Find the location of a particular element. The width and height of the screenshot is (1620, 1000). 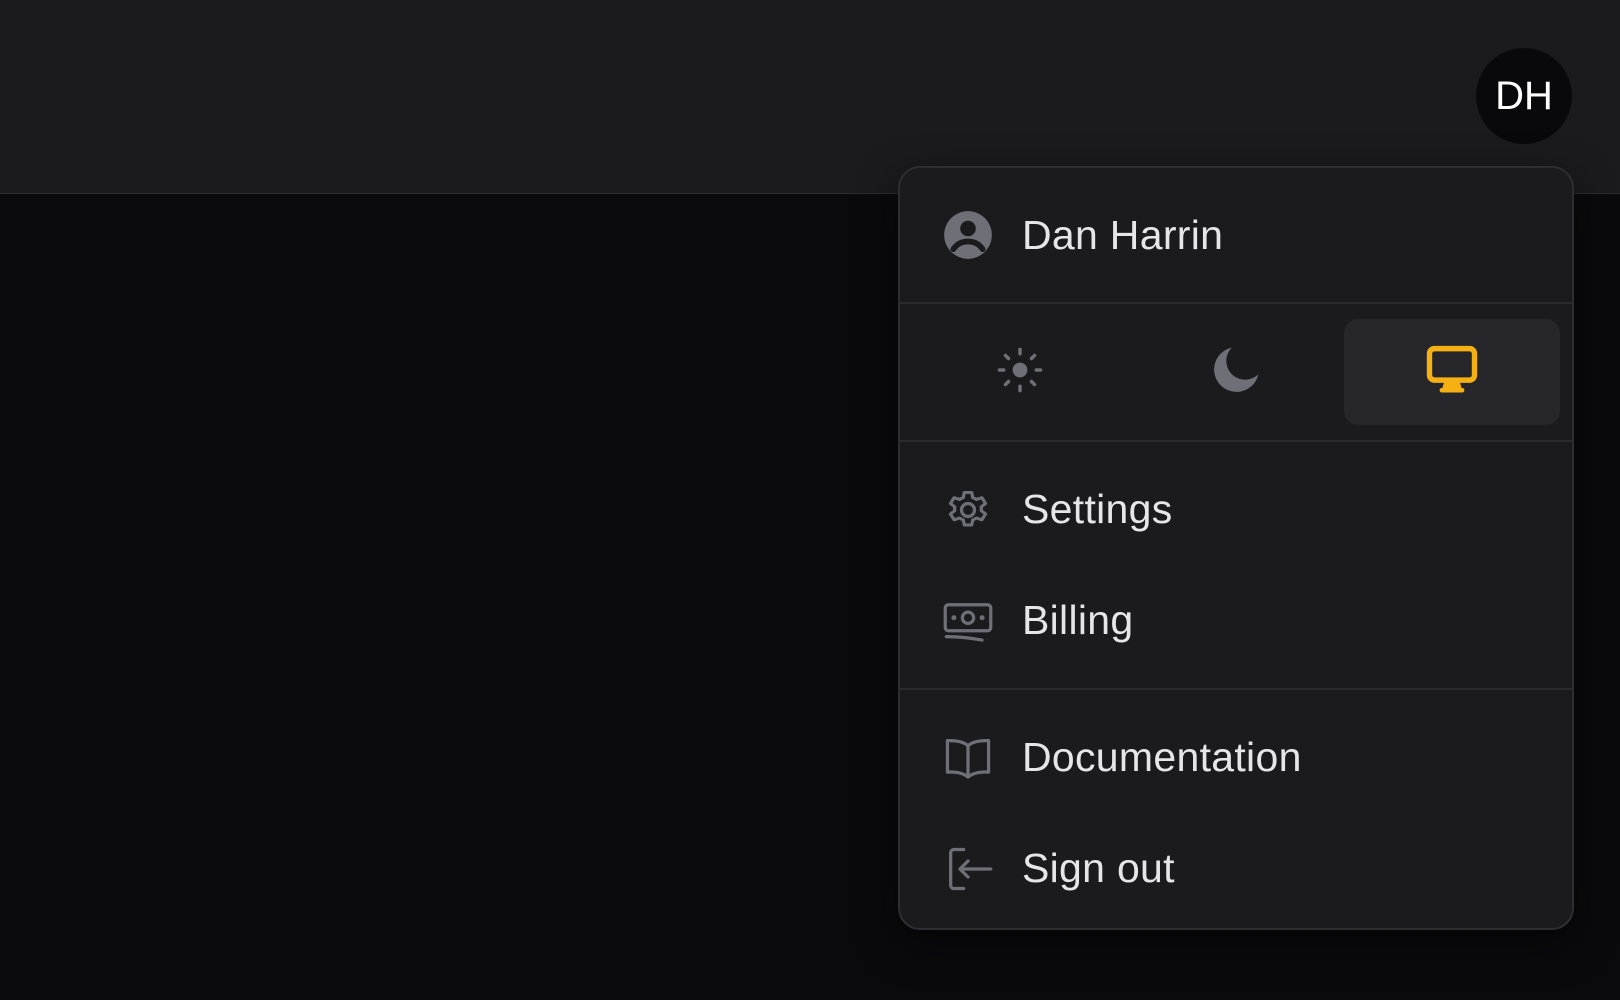

account-section: Settings Billing is located at coordinates (1236, 566).